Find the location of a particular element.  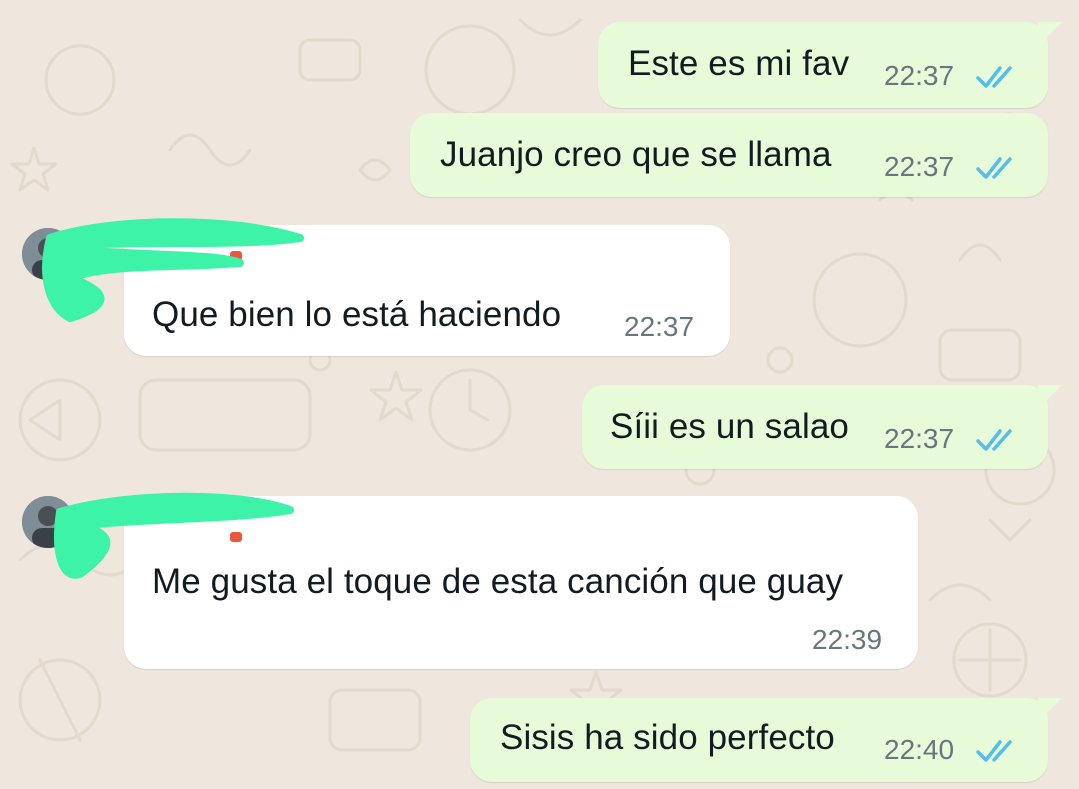

message-bubble-outgoing: Juanjo creo que se llama 22:37 is located at coordinates (729, 155).